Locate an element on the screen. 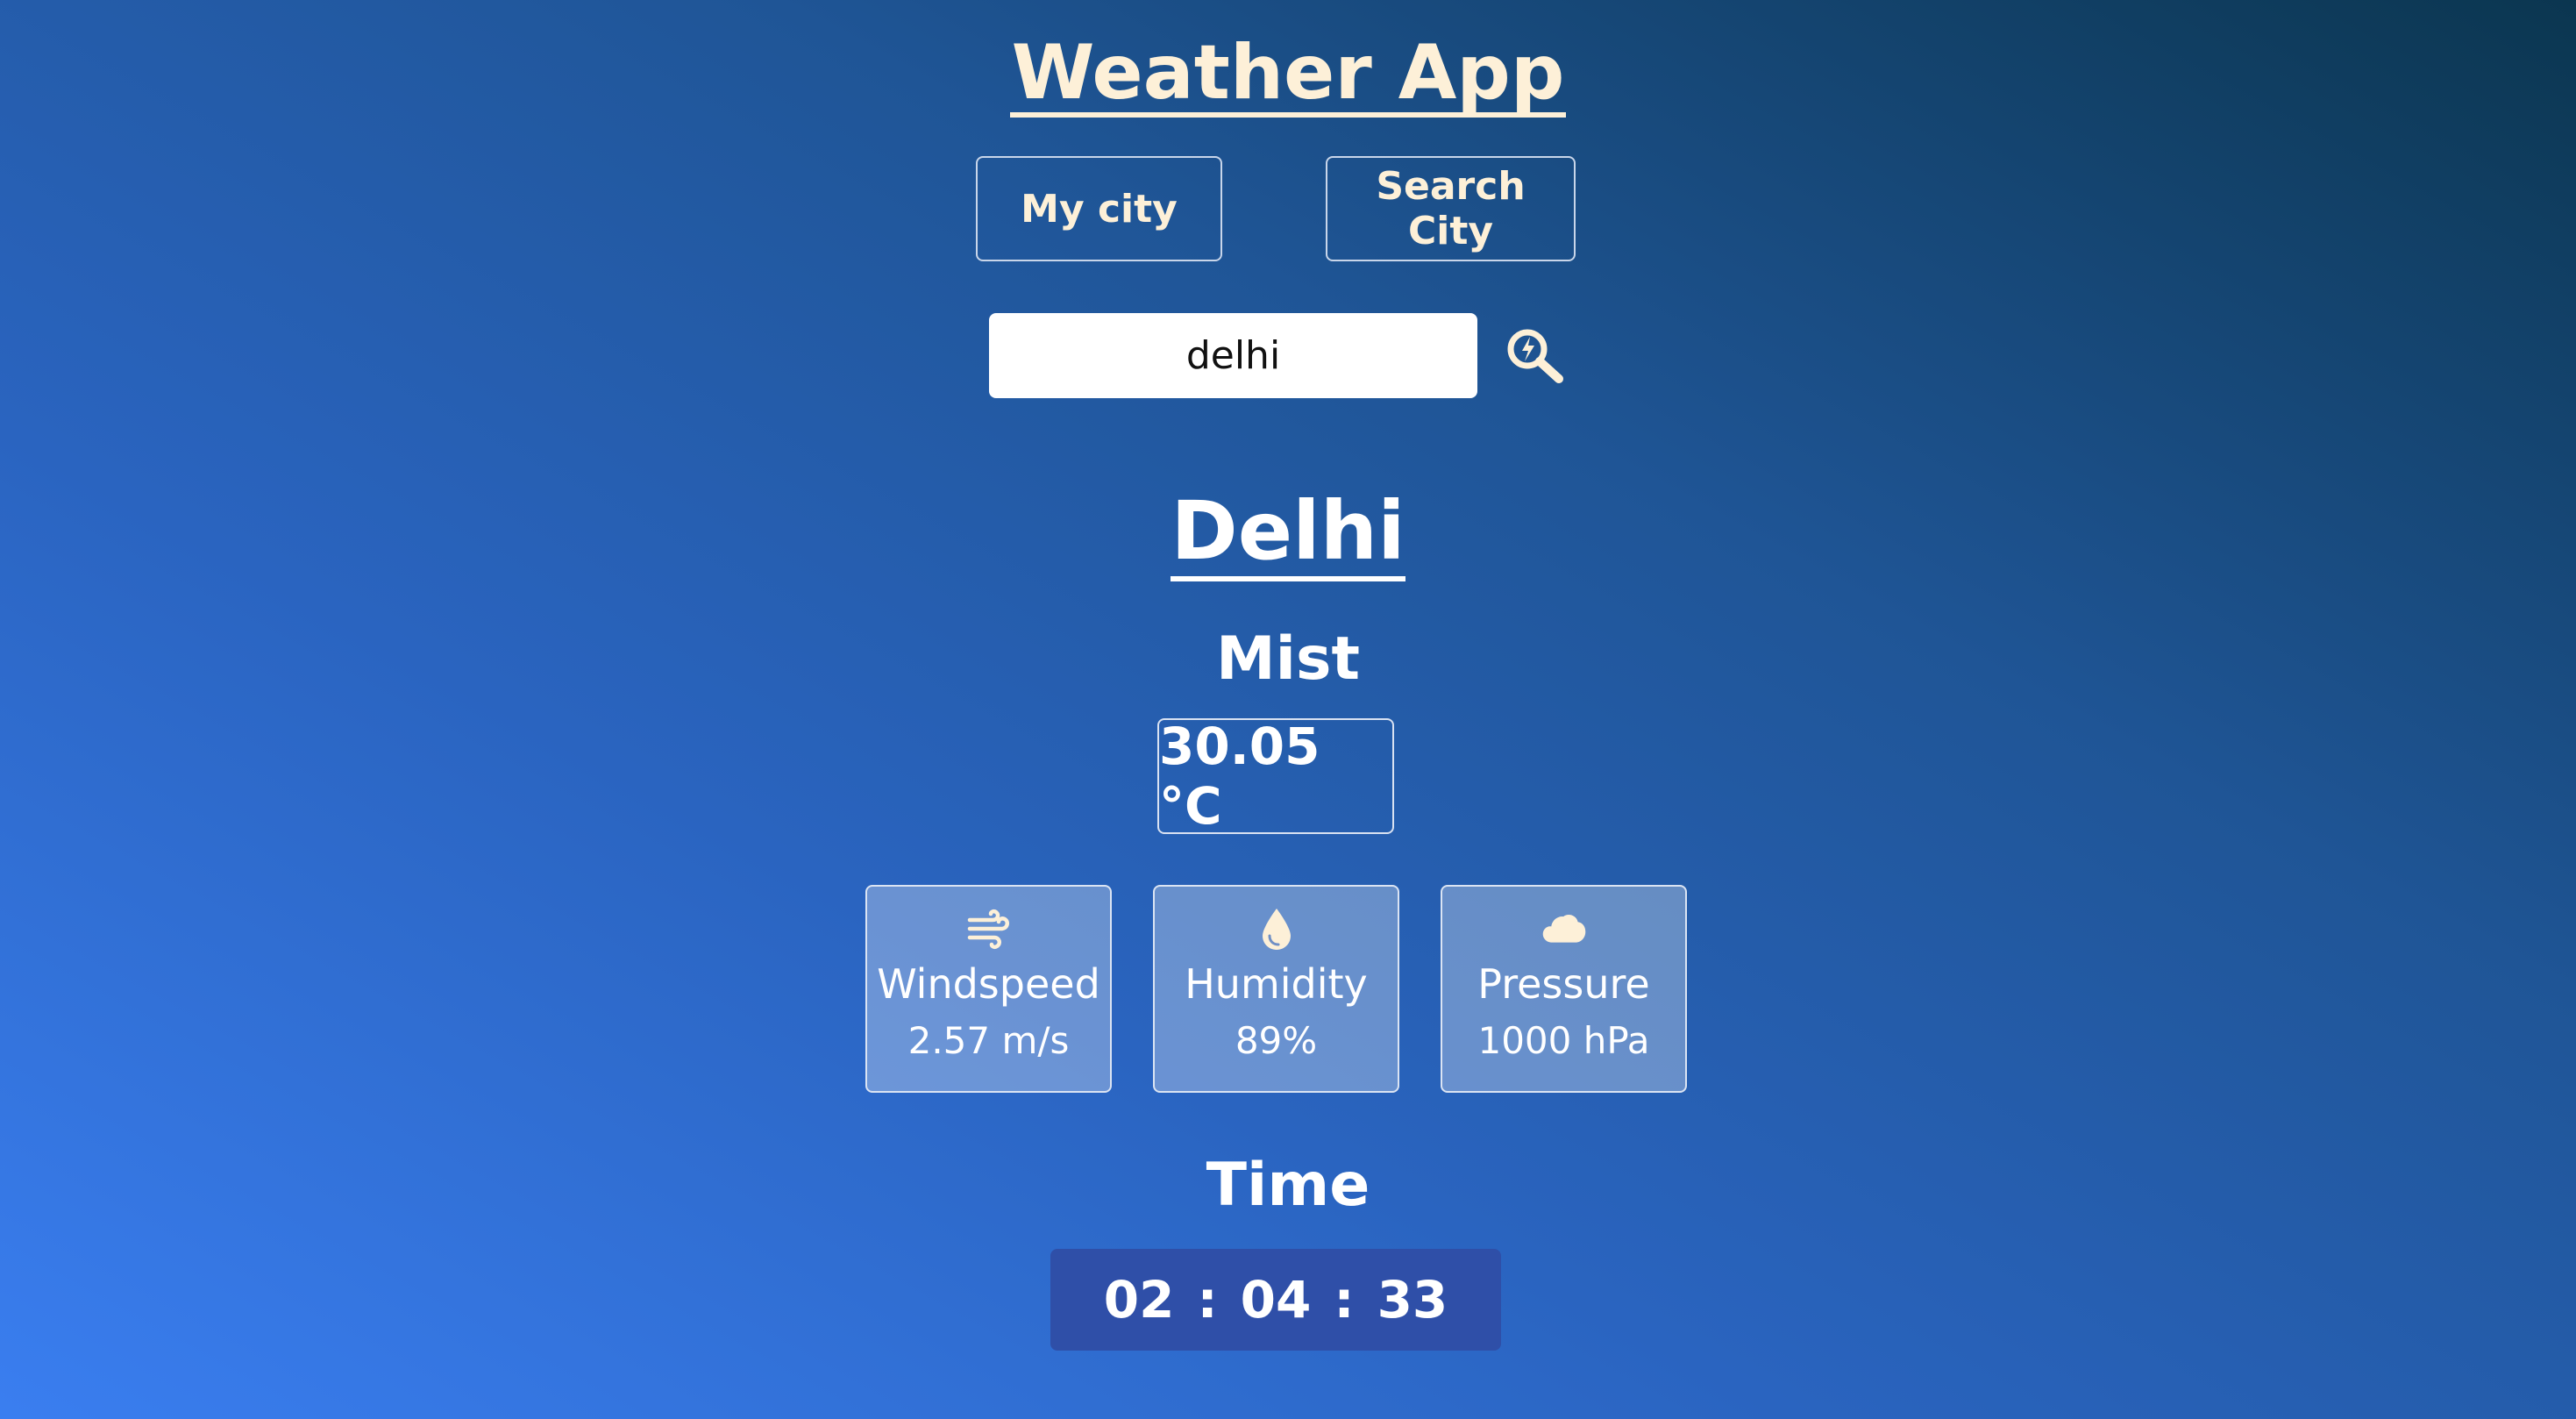 The height and width of the screenshot is (1419, 2576). humidity-card: Humidity 89% is located at coordinates (1276, 989).